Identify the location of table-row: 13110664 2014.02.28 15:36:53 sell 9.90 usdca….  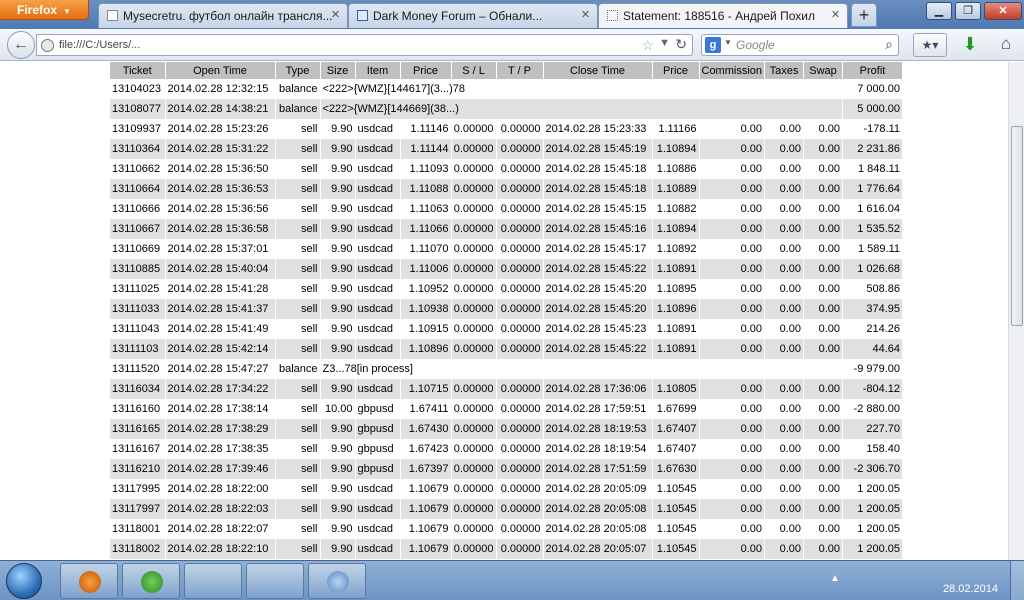
(507, 189).